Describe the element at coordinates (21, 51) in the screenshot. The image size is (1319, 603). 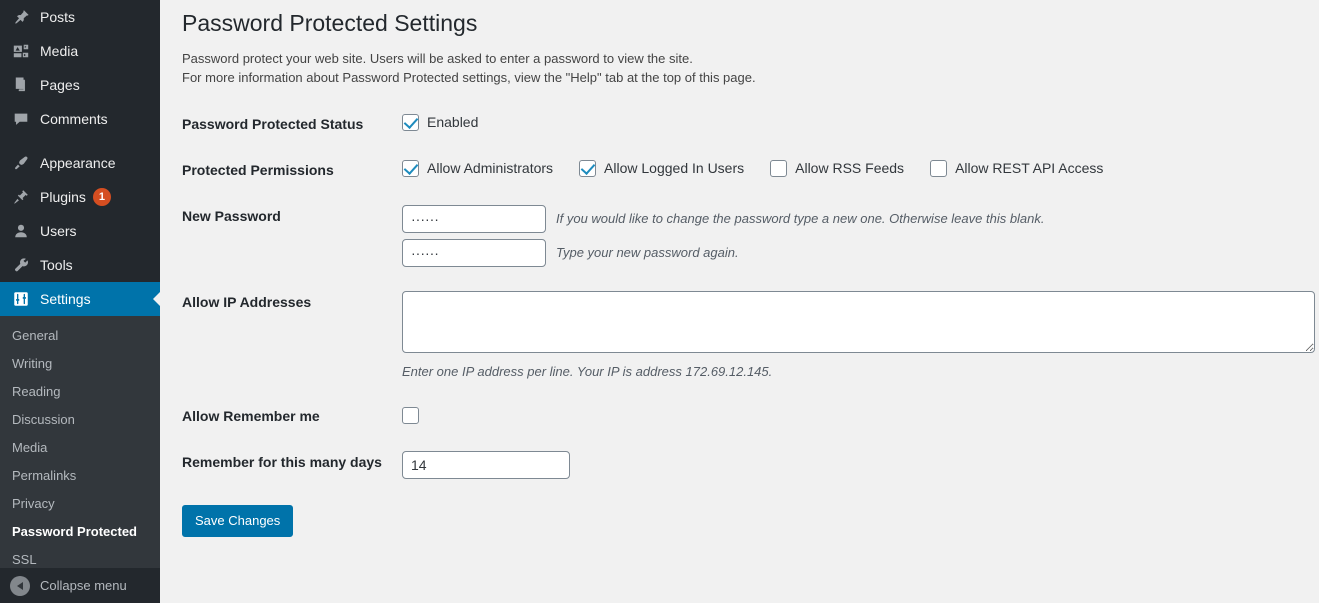
I see `media-icon` at that location.